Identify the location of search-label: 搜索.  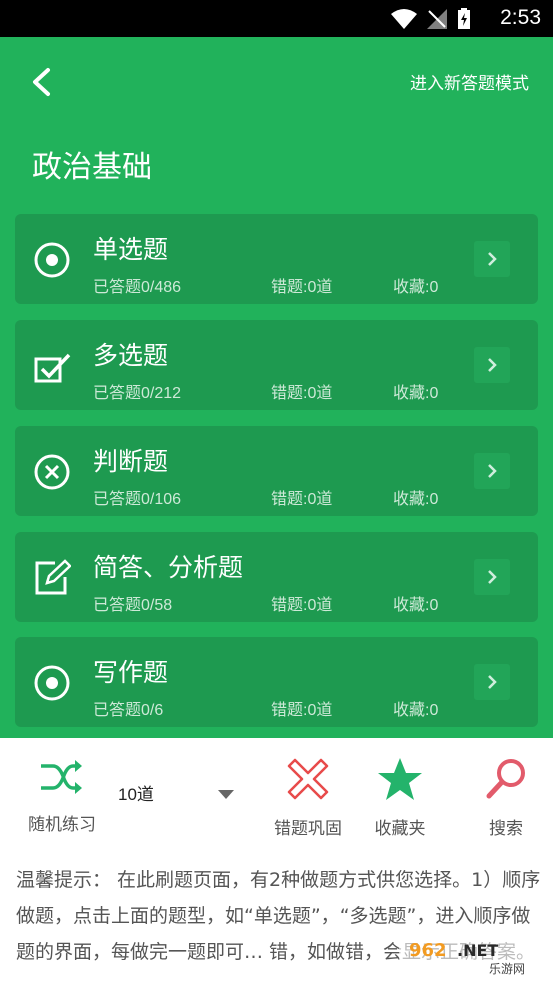
(506, 829).